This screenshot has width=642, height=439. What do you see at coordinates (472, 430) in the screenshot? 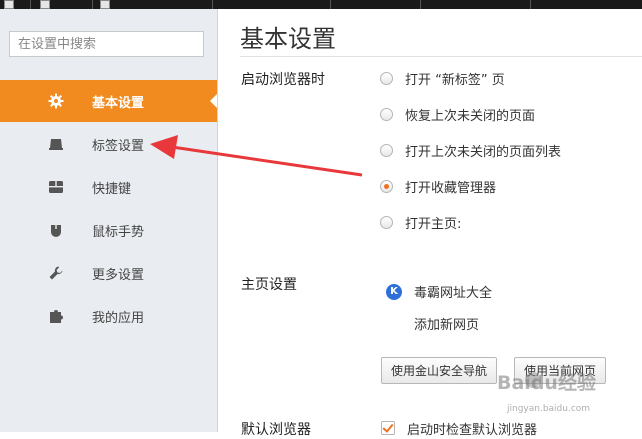
I see `checkbox-label: 启动时检查默认浏览器` at bounding box center [472, 430].